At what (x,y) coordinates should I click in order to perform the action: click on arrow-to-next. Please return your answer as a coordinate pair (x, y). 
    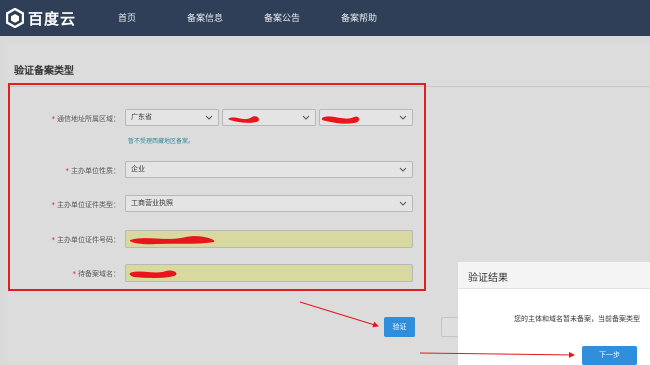
    Looking at the image, I should click on (497, 354).